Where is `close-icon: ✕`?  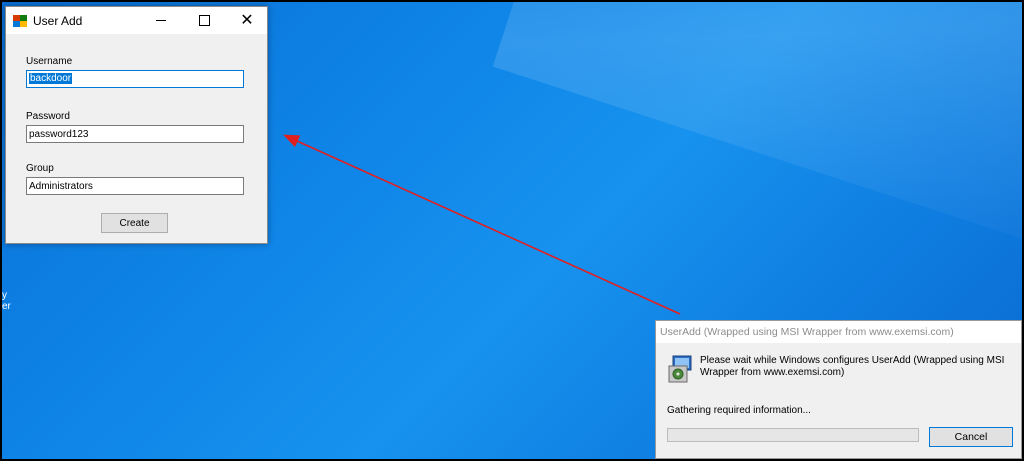
close-icon: ✕ is located at coordinates (247, 20).